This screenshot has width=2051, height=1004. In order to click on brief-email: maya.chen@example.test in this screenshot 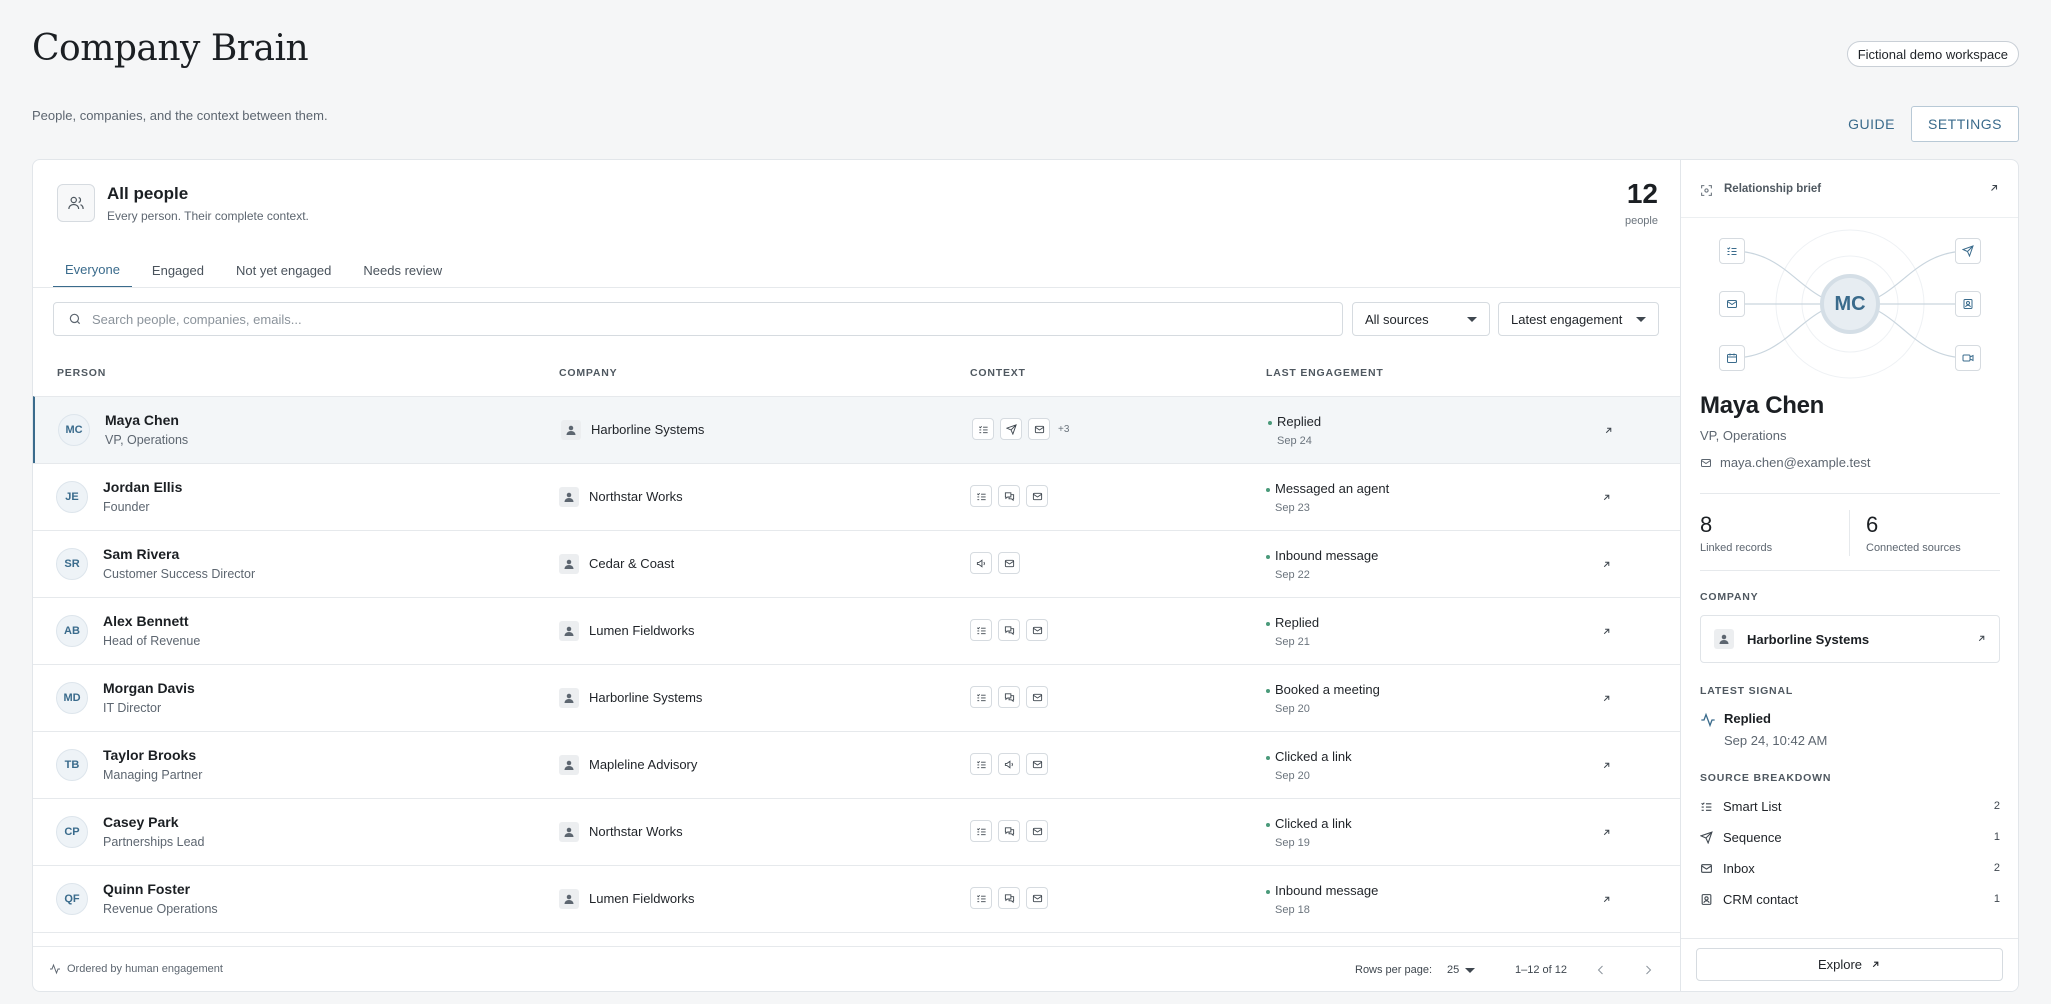, I will do `click(1785, 462)`.